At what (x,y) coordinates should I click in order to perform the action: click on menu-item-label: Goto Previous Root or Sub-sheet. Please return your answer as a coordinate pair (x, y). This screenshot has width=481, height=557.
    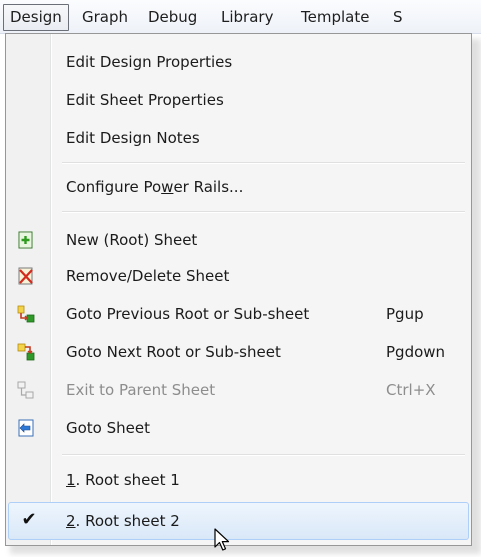
    Looking at the image, I should click on (188, 314).